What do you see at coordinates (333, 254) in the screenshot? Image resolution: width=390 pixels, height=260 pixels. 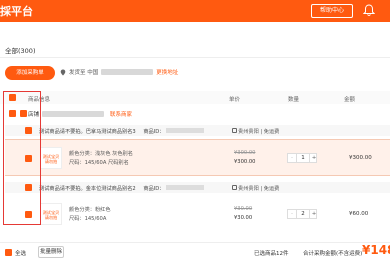 I see `total-label: 合计采购金额(不含运费)` at bounding box center [333, 254].